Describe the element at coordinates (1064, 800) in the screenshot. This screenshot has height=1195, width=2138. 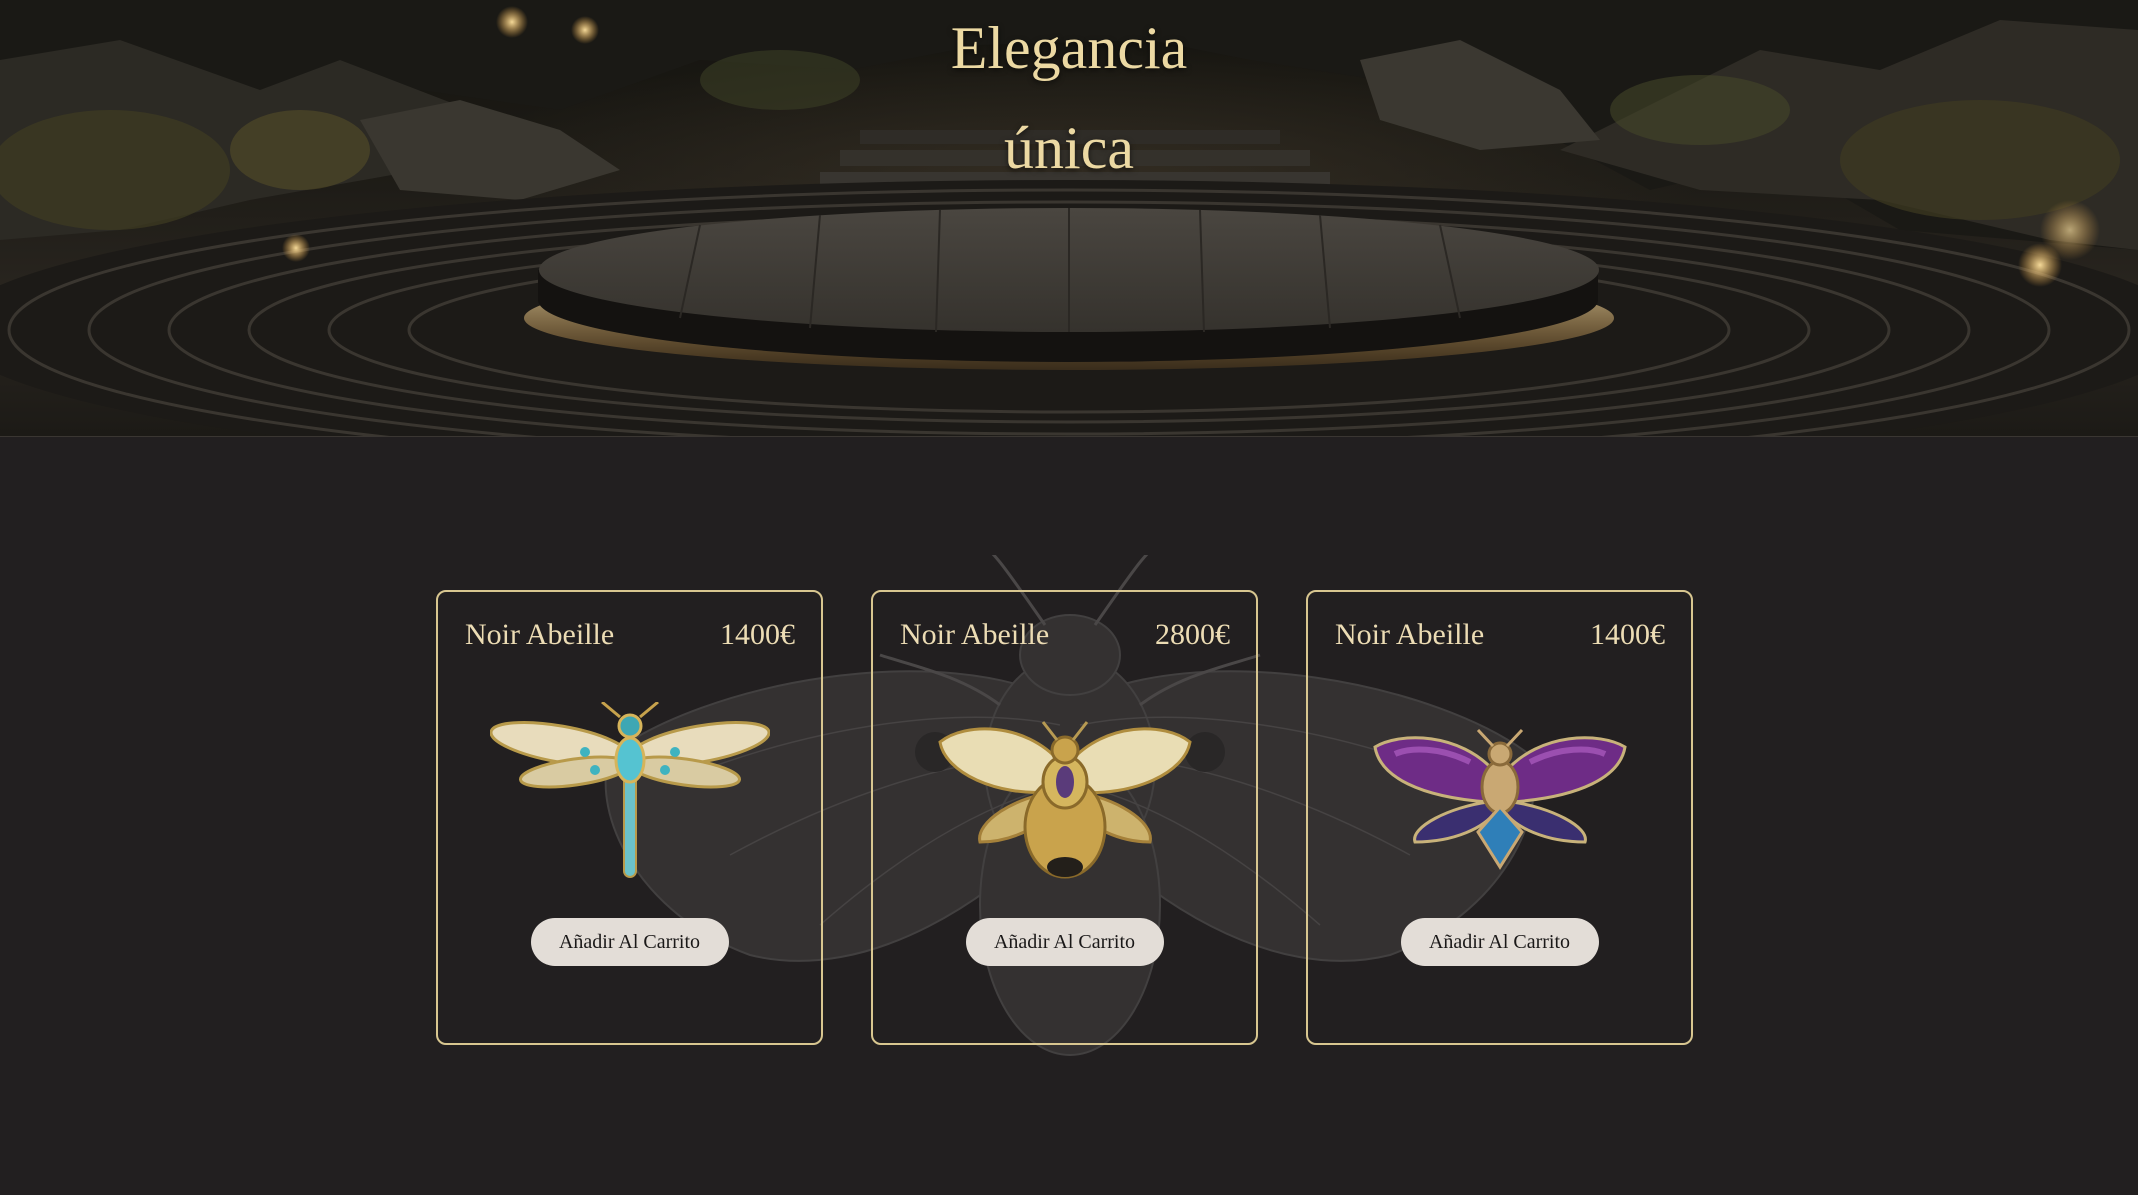
I see `bee-brooch-icon` at that location.